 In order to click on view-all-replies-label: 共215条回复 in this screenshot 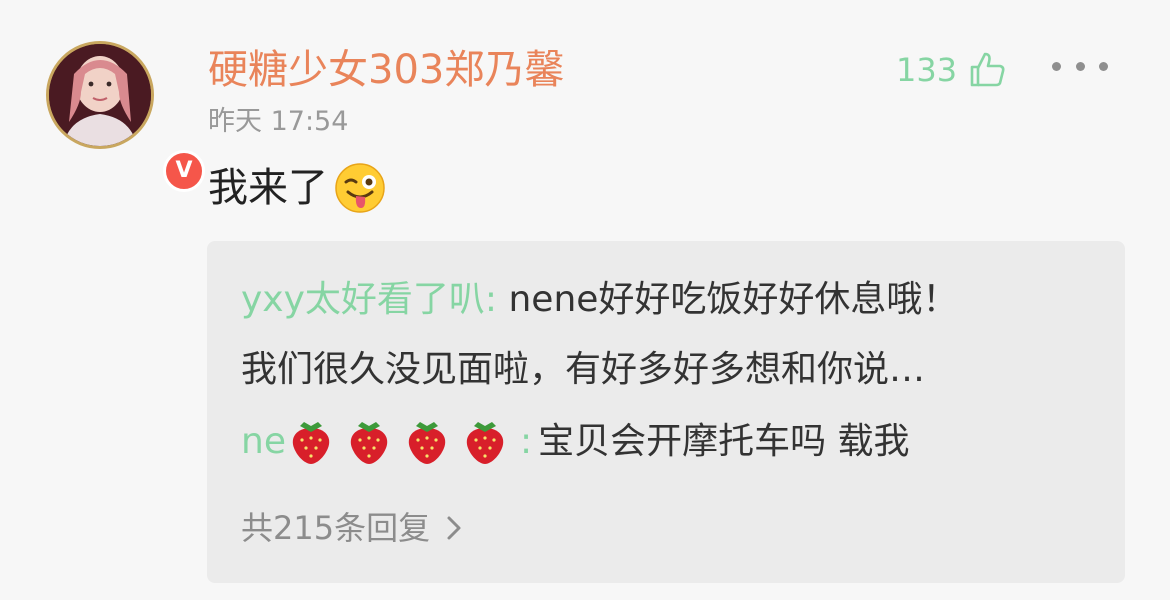, I will do `click(336, 528)`.